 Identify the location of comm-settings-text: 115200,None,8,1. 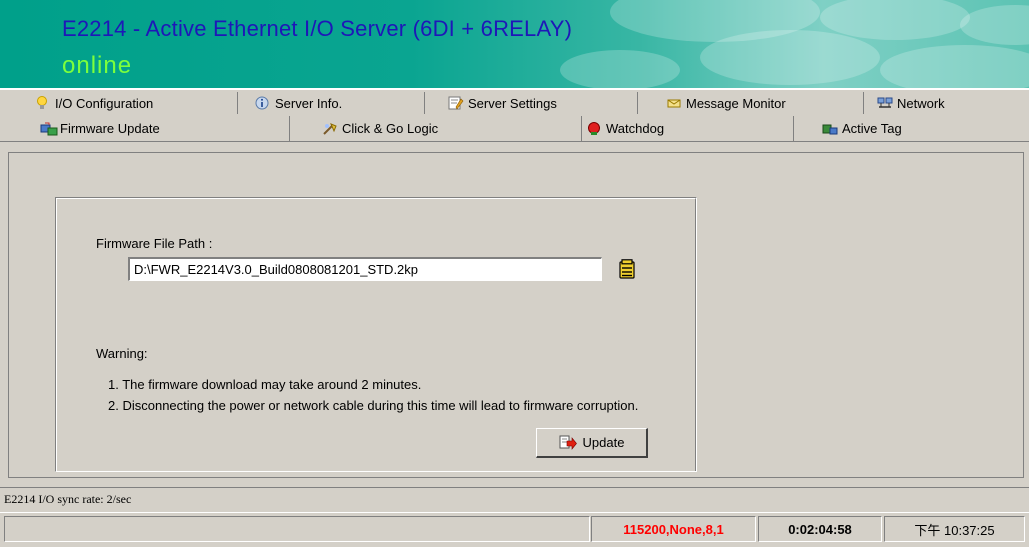
(673, 529).